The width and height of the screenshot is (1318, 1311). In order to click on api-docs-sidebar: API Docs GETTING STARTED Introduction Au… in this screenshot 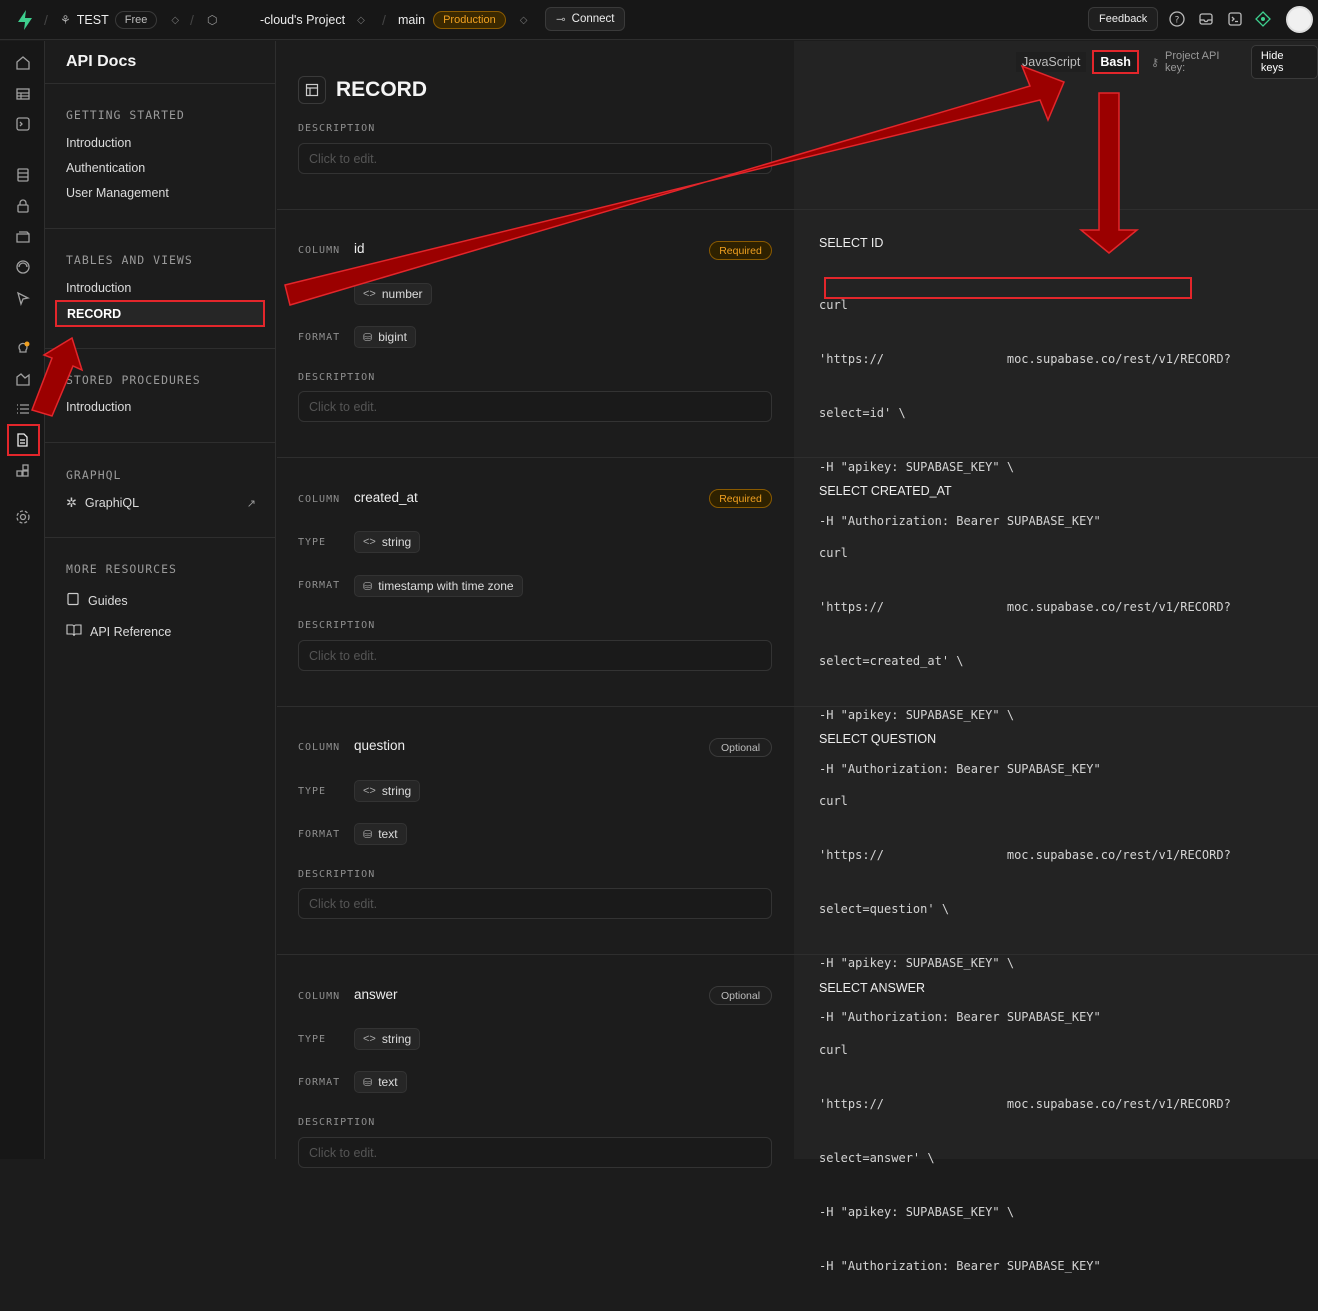, I will do `click(160, 600)`.